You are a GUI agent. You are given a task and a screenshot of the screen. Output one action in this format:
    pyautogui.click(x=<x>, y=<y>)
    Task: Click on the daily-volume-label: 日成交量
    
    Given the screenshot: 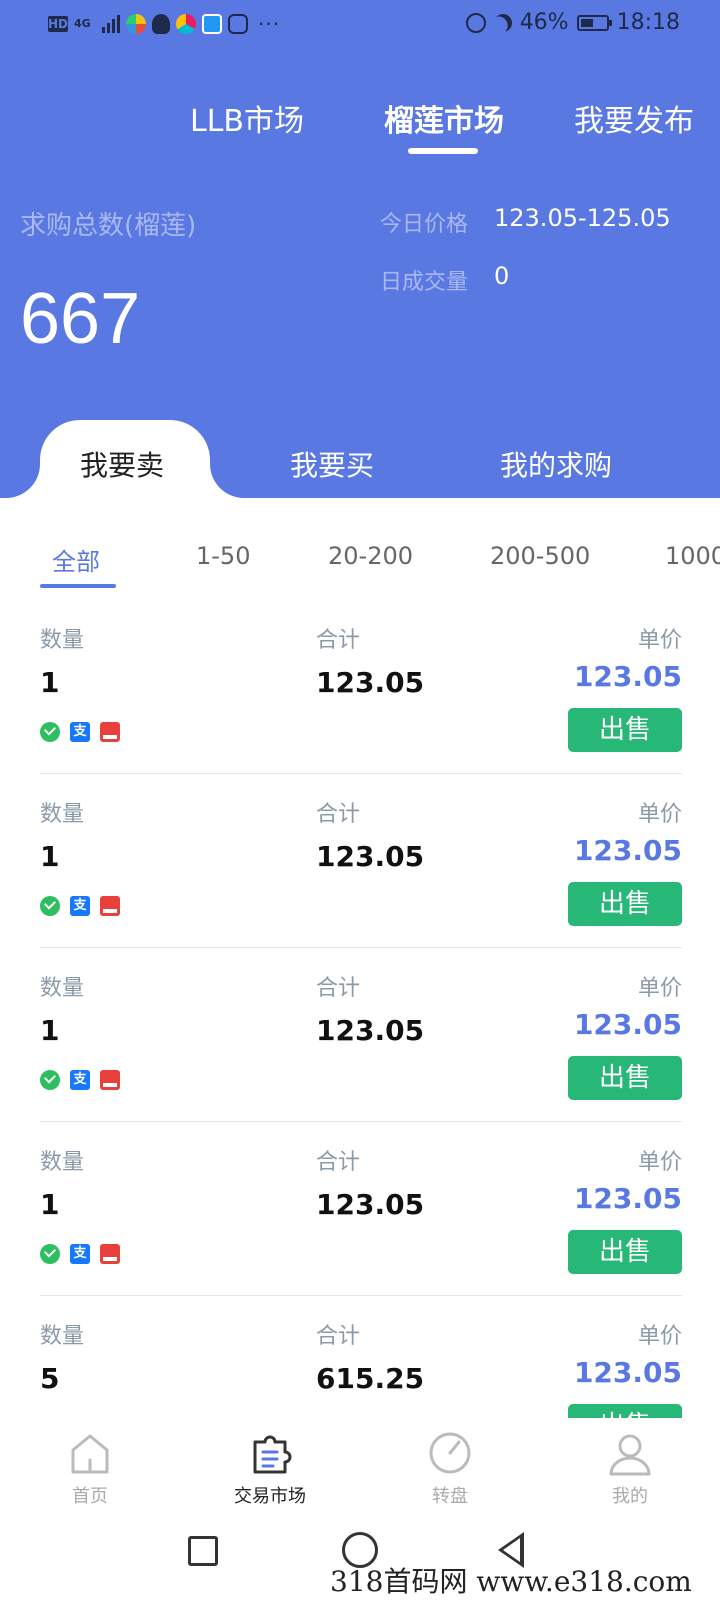 What is the action you would take?
    pyautogui.click(x=424, y=282)
    